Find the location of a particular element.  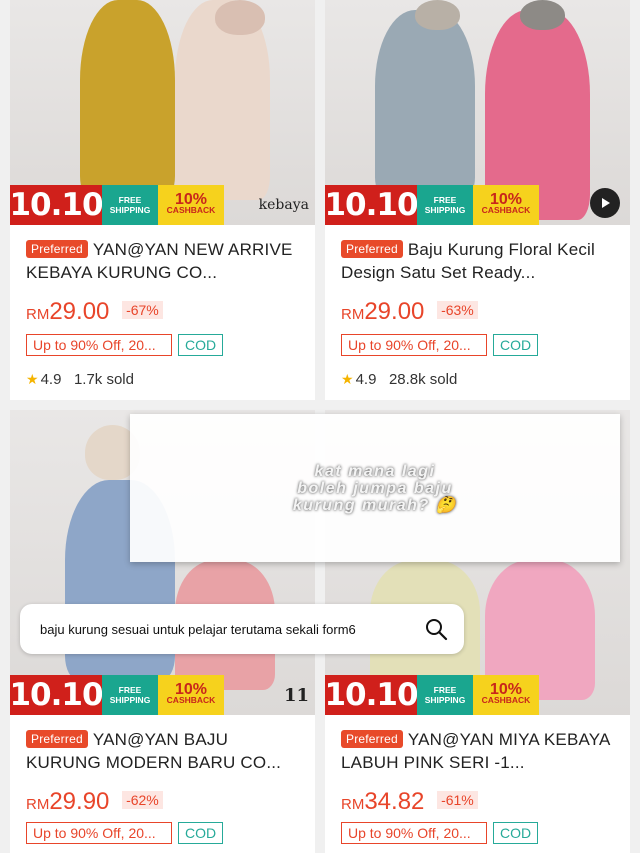

promo-banner: 10.10 FREE SHIPPING 10% CASHBACK 11 is located at coordinates (162, 695).